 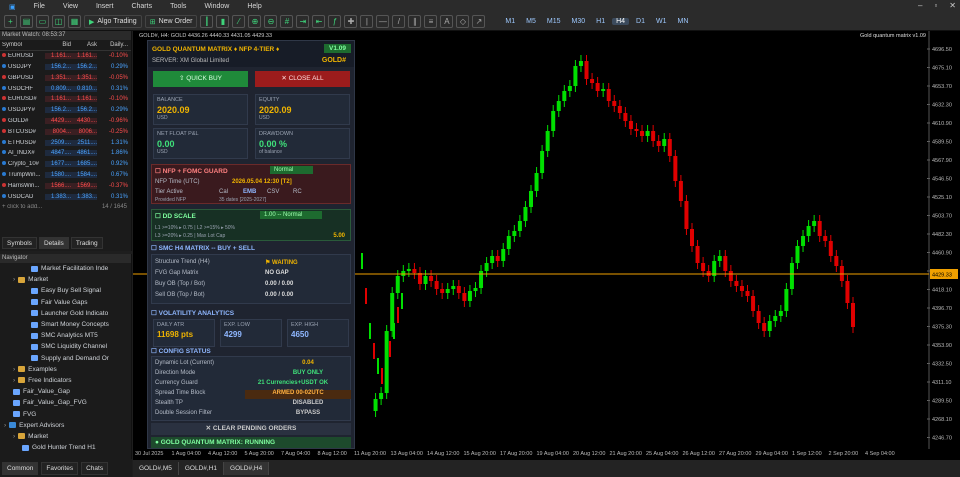 I want to click on tf-mn: MN, so click(x=683, y=21).